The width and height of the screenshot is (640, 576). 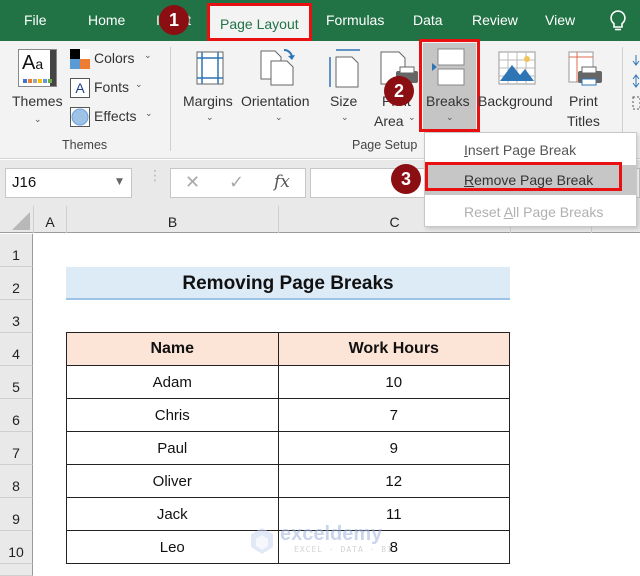 I want to click on tab-data: Data, so click(x=428, y=20).